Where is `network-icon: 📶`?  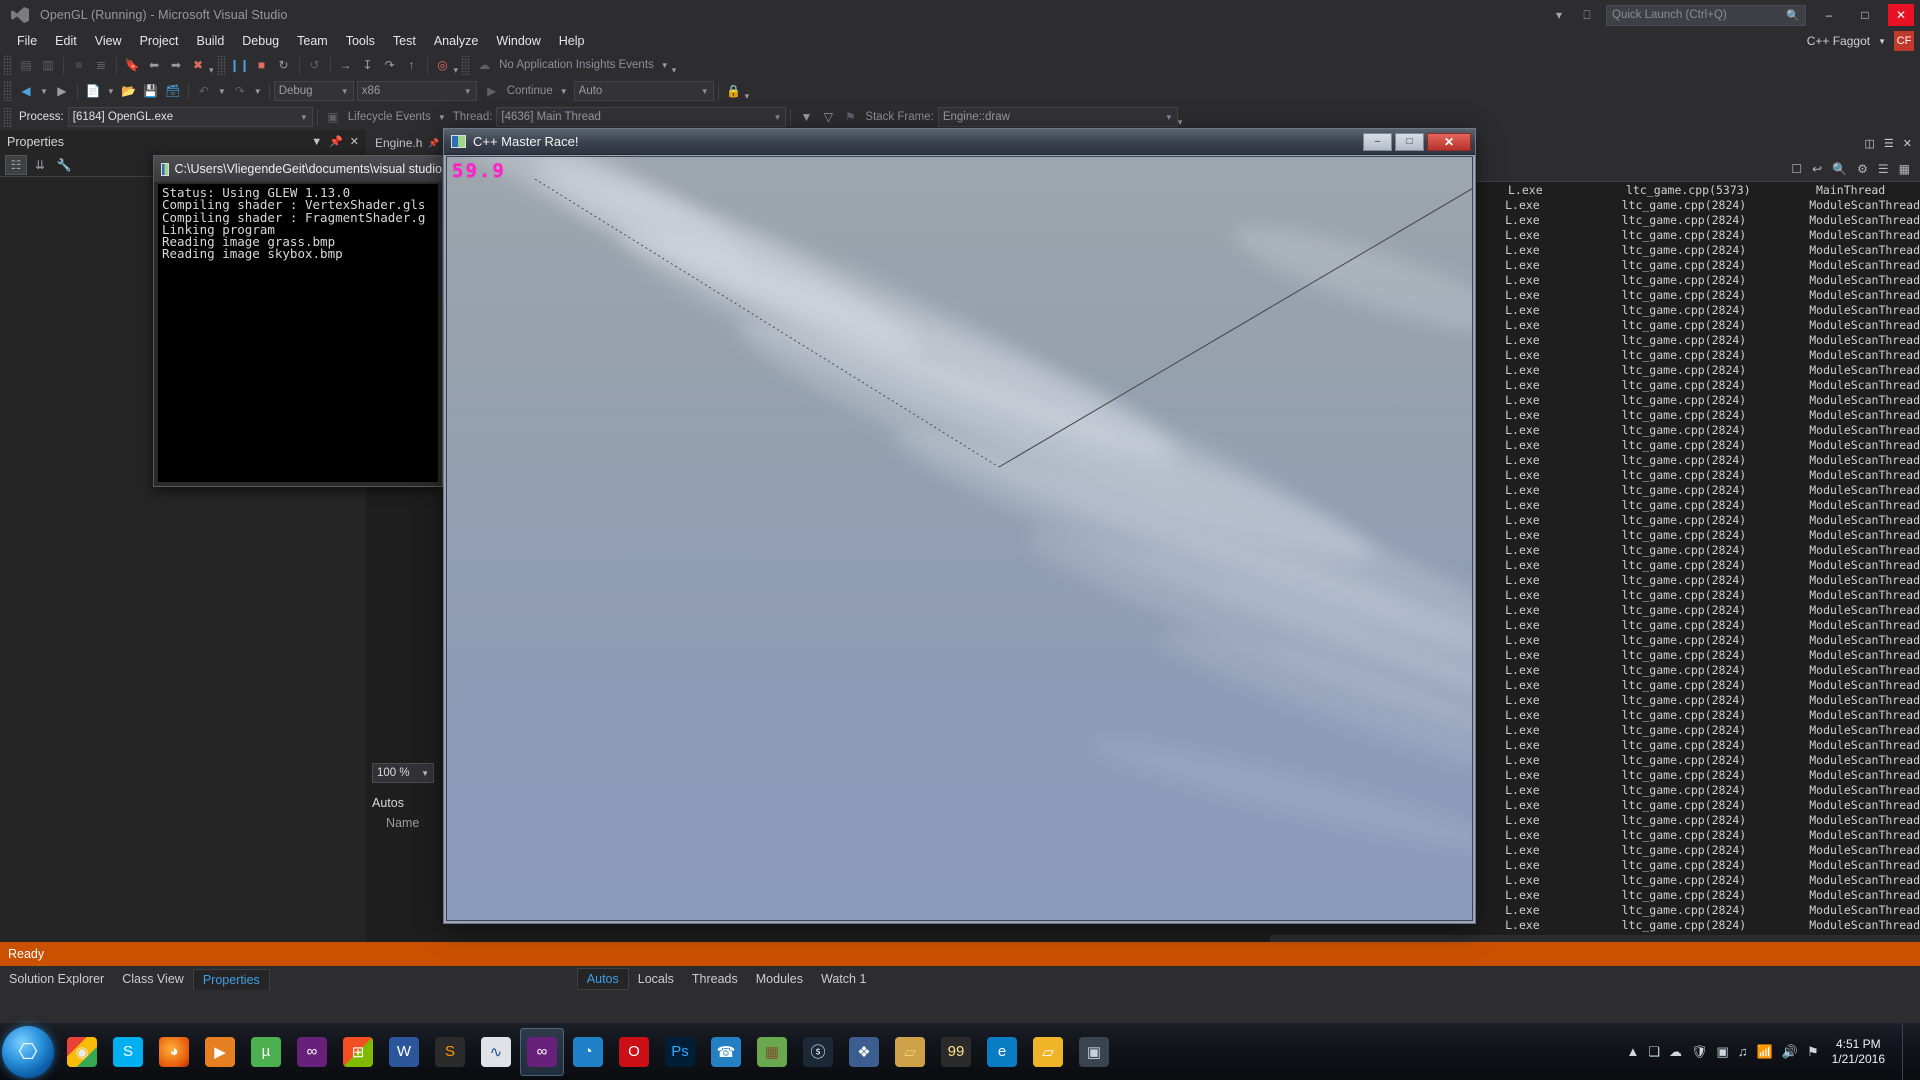 network-icon: 📶 is located at coordinates (1765, 1052).